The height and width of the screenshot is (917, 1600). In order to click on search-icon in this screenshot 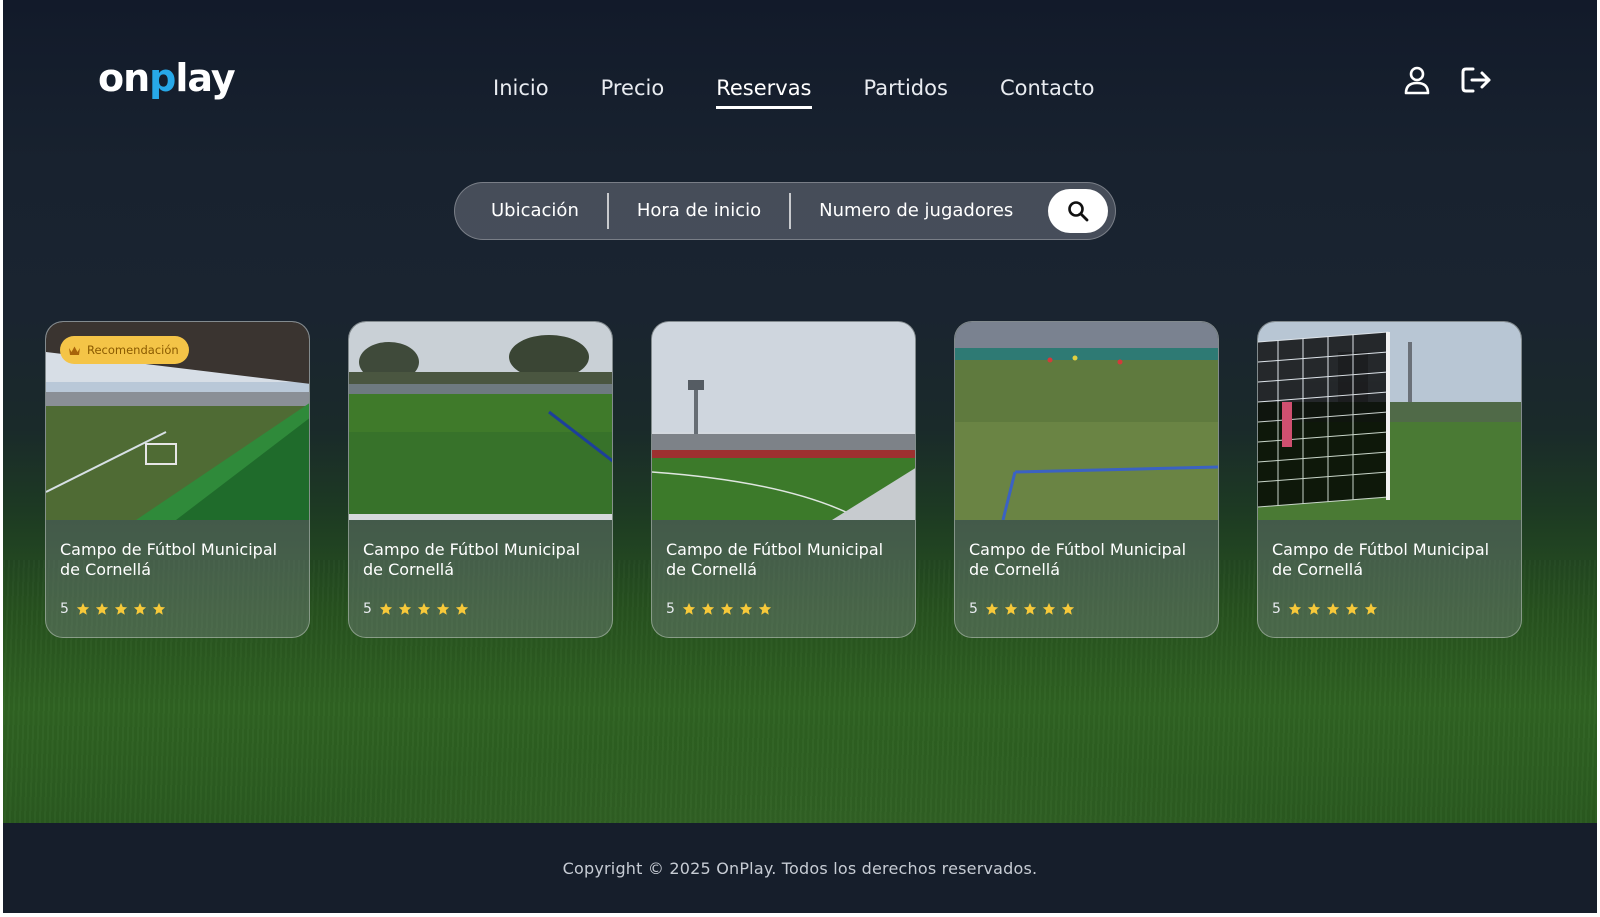, I will do `click(1078, 211)`.